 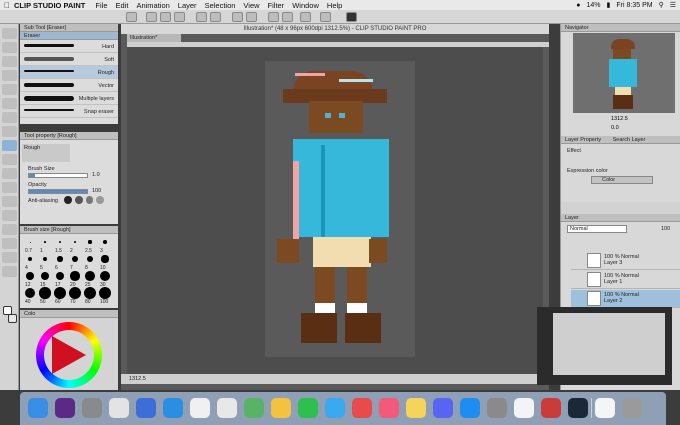 What do you see at coordinates (625, 280) in the screenshot?
I see `layer-row-layer1: 100 % Normal Layer 1` at bounding box center [625, 280].